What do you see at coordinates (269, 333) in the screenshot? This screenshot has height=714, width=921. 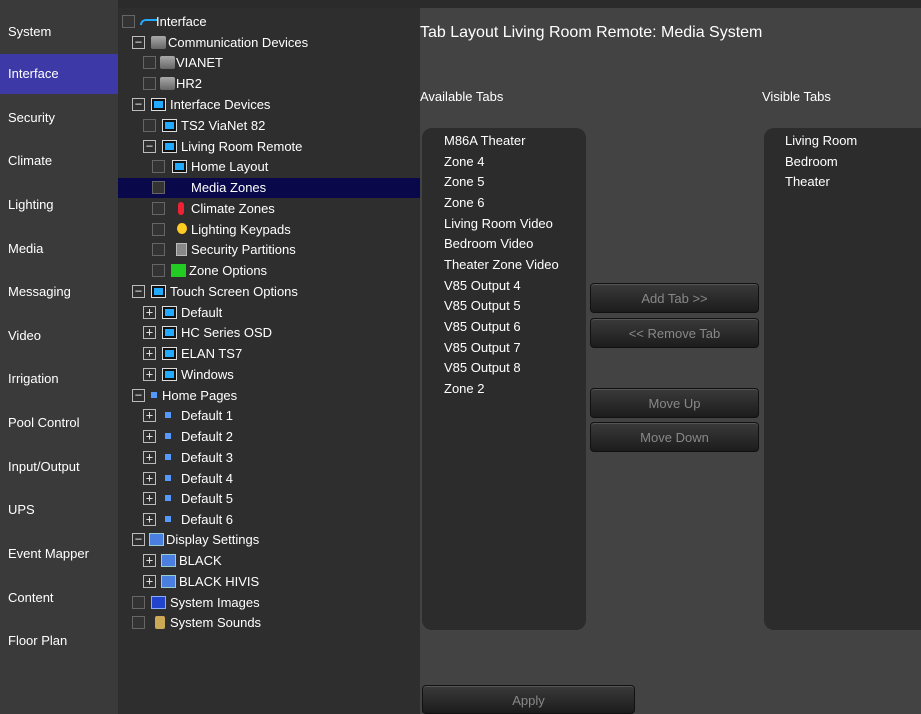 I see `tree-item-hc-series-osd: + HC Series OSD` at bounding box center [269, 333].